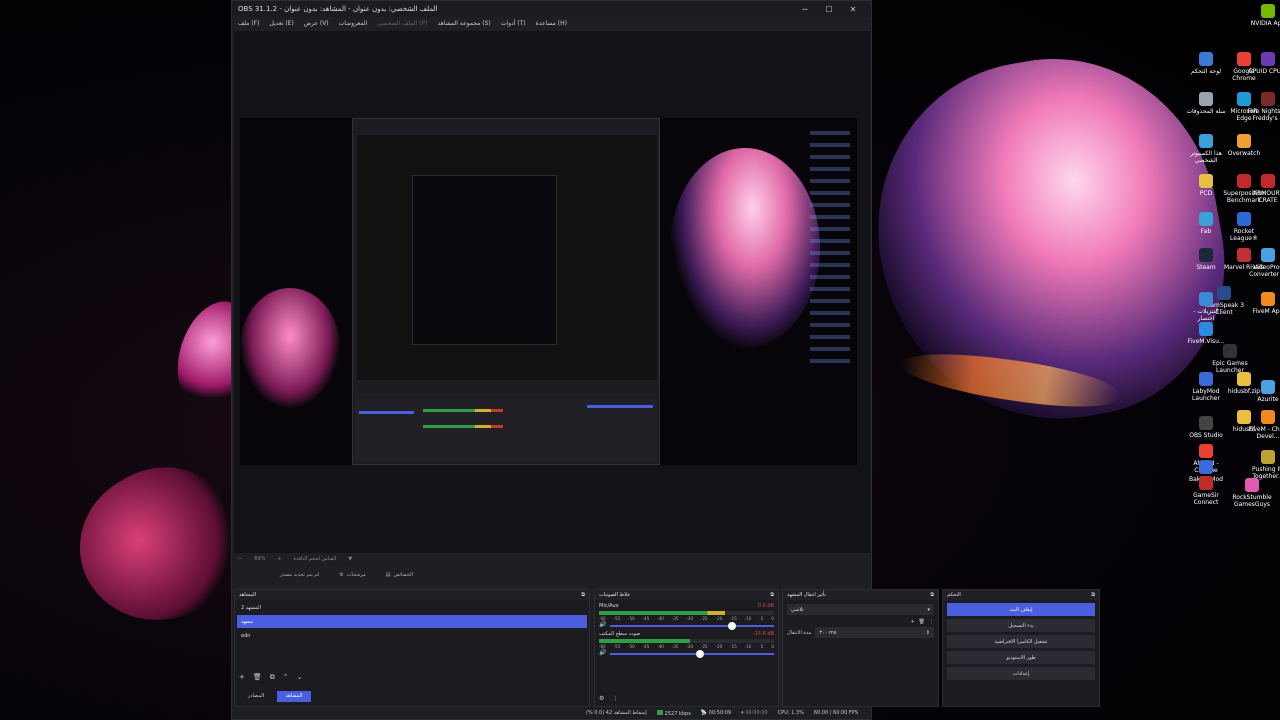 This screenshot has width=1280, height=720. Describe the element at coordinates (733, 646) in the screenshot. I see `tick-label: -15` at that location.